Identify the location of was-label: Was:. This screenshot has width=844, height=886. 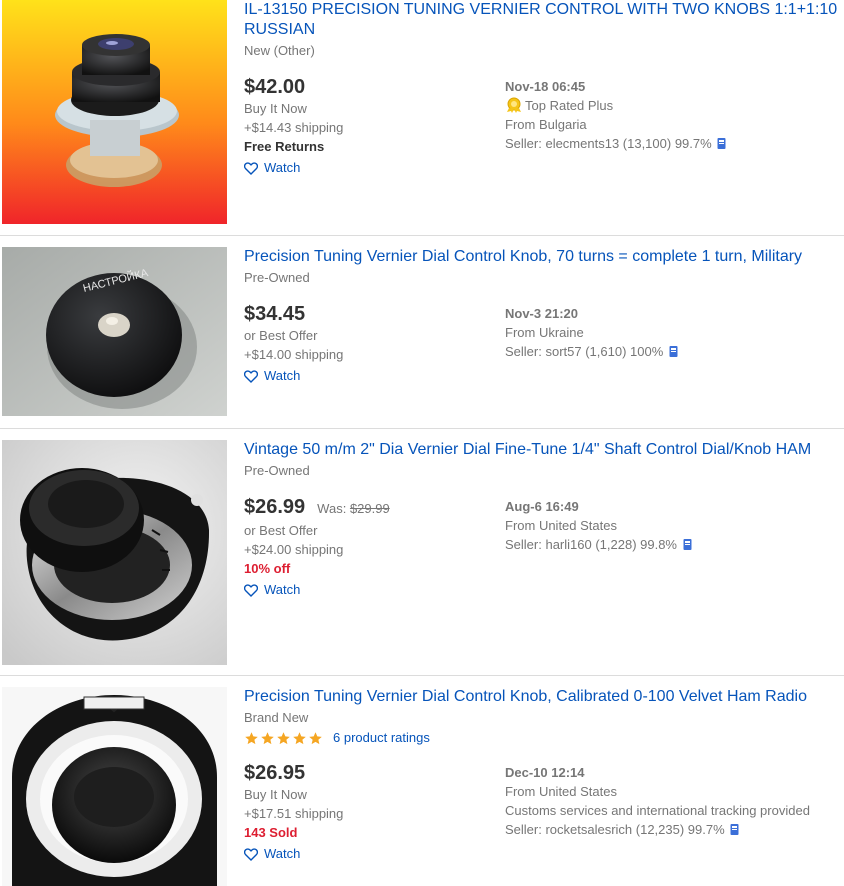
(332, 508).